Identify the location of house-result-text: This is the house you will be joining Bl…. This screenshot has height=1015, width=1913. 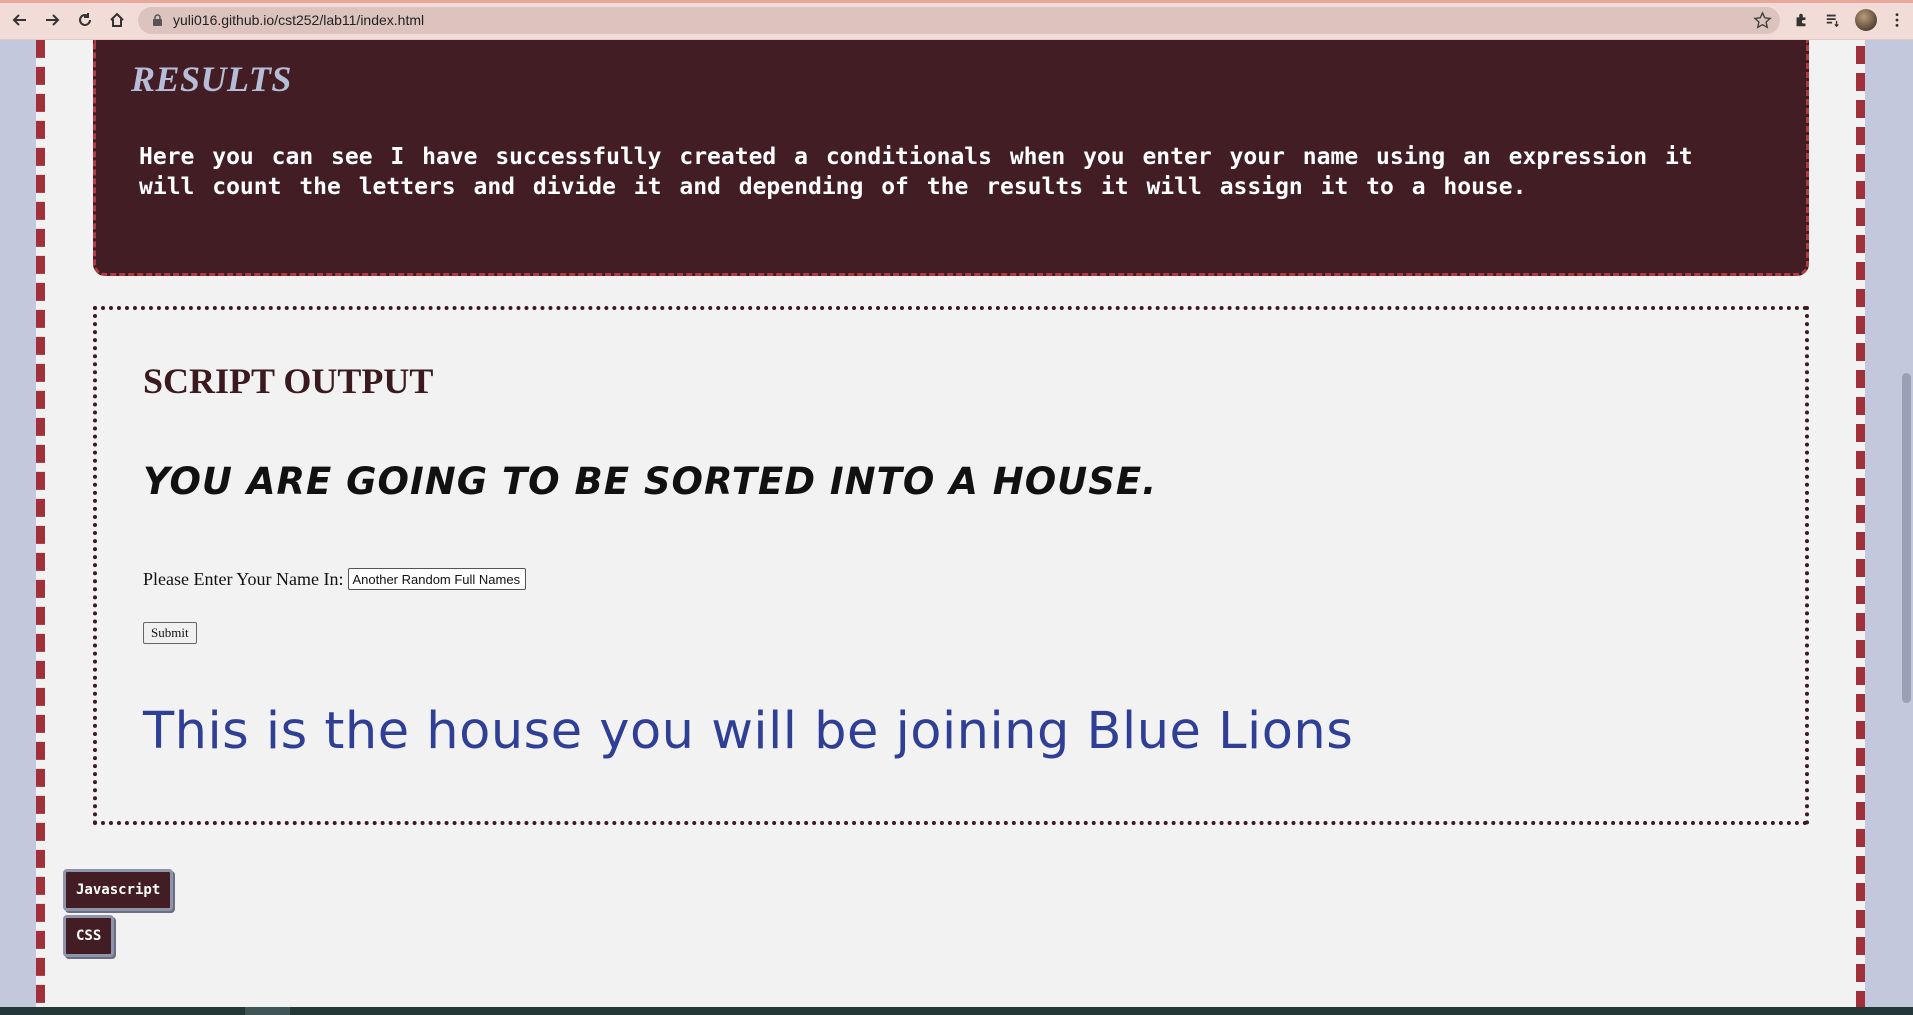
(748, 731).